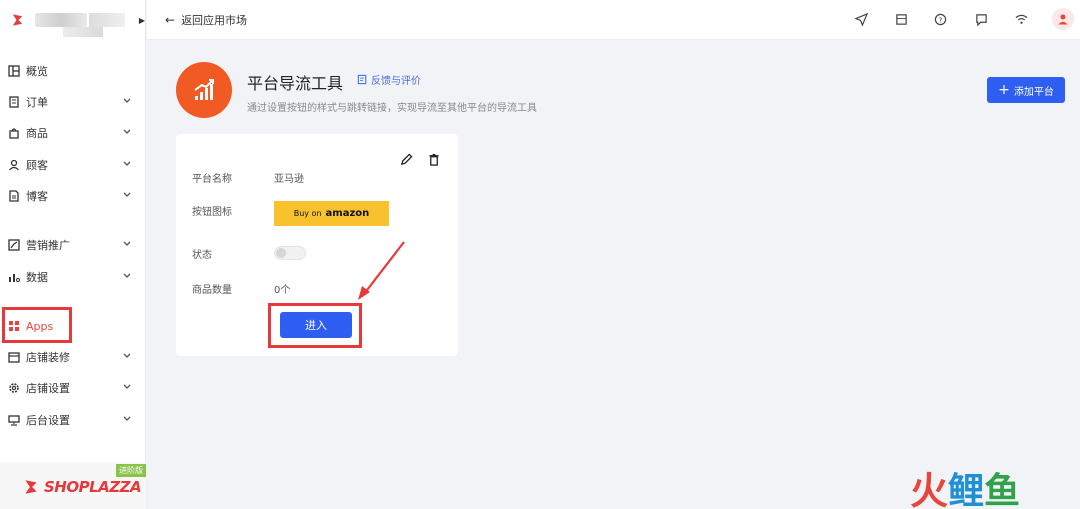 This screenshot has width=1080, height=509. I want to click on help-icon: ?, so click(940, 19).